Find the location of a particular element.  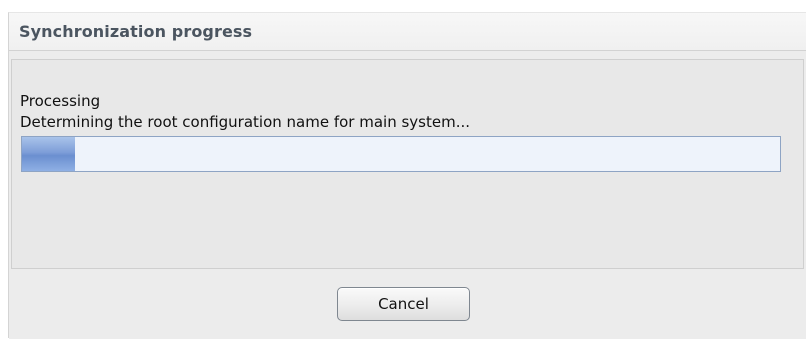

dialog-title: Synchronization progress is located at coordinates (136, 31).